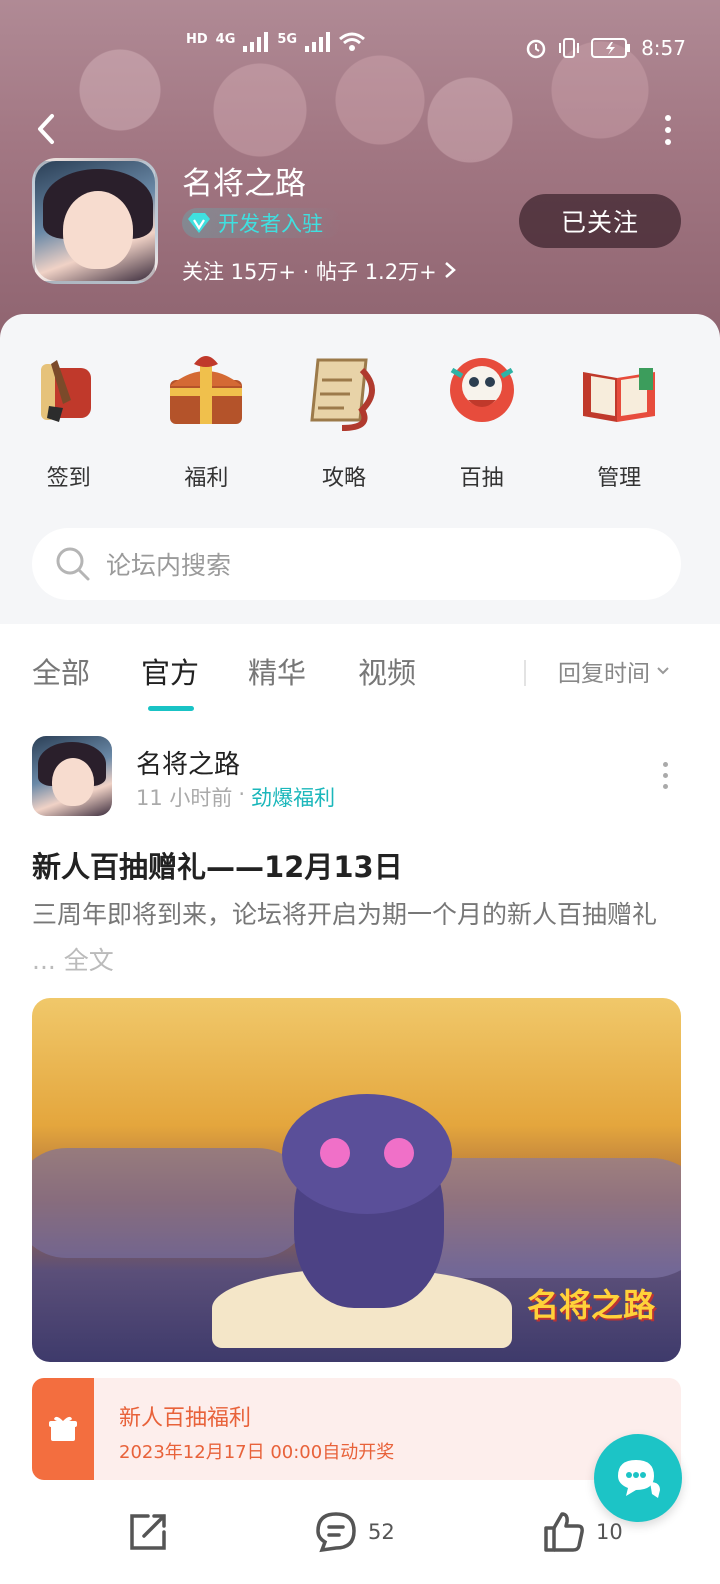 The image size is (720, 1584). I want to click on quick-action-welfare: 福利, so click(207, 421).